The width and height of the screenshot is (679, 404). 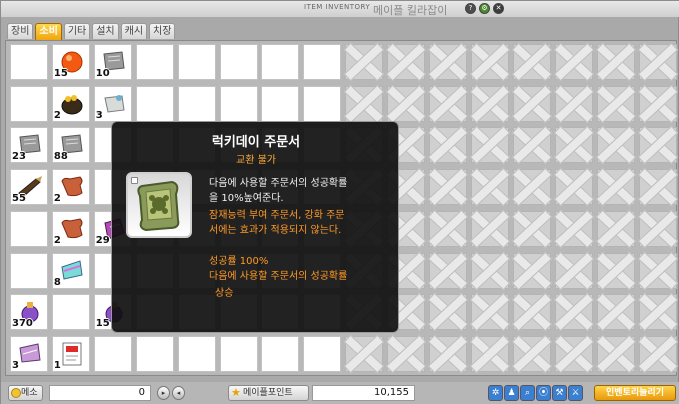 What do you see at coordinates (527, 393) in the screenshot?
I see `search-icon: ⌕` at bounding box center [527, 393].